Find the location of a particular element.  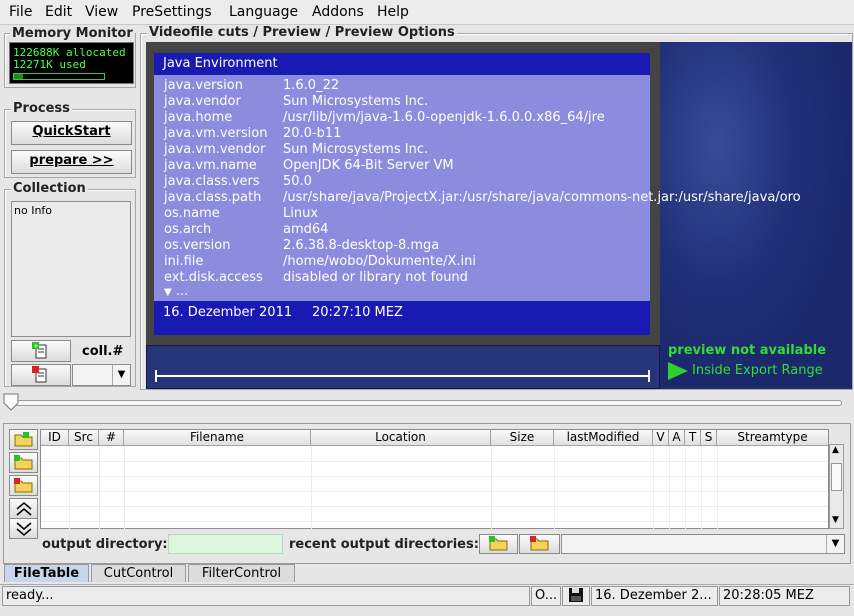

scroll-thumb is located at coordinates (836, 477).